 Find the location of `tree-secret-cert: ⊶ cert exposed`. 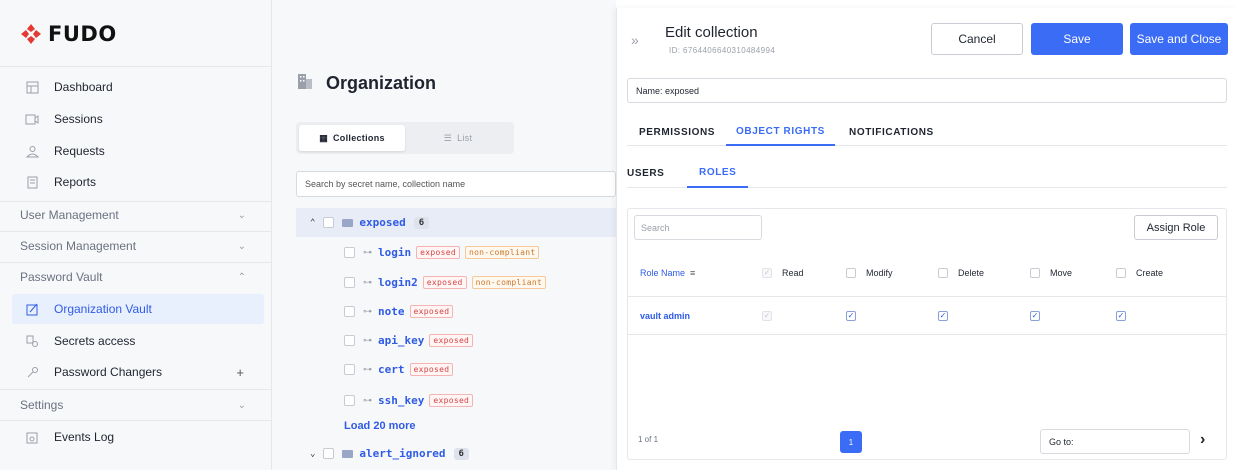

tree-secret-cert: ⊶ cert exposed is located at coordinates (399, 369).